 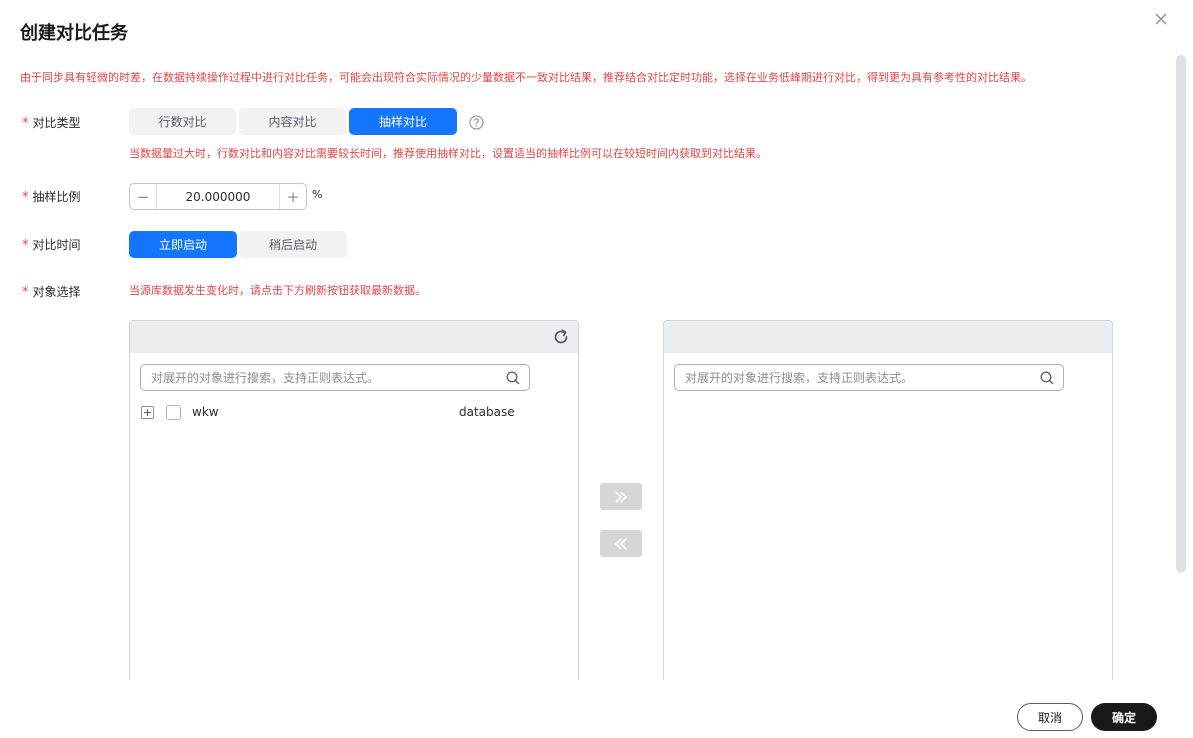 I want to click on refresh-button, so click(x=561, y=337).